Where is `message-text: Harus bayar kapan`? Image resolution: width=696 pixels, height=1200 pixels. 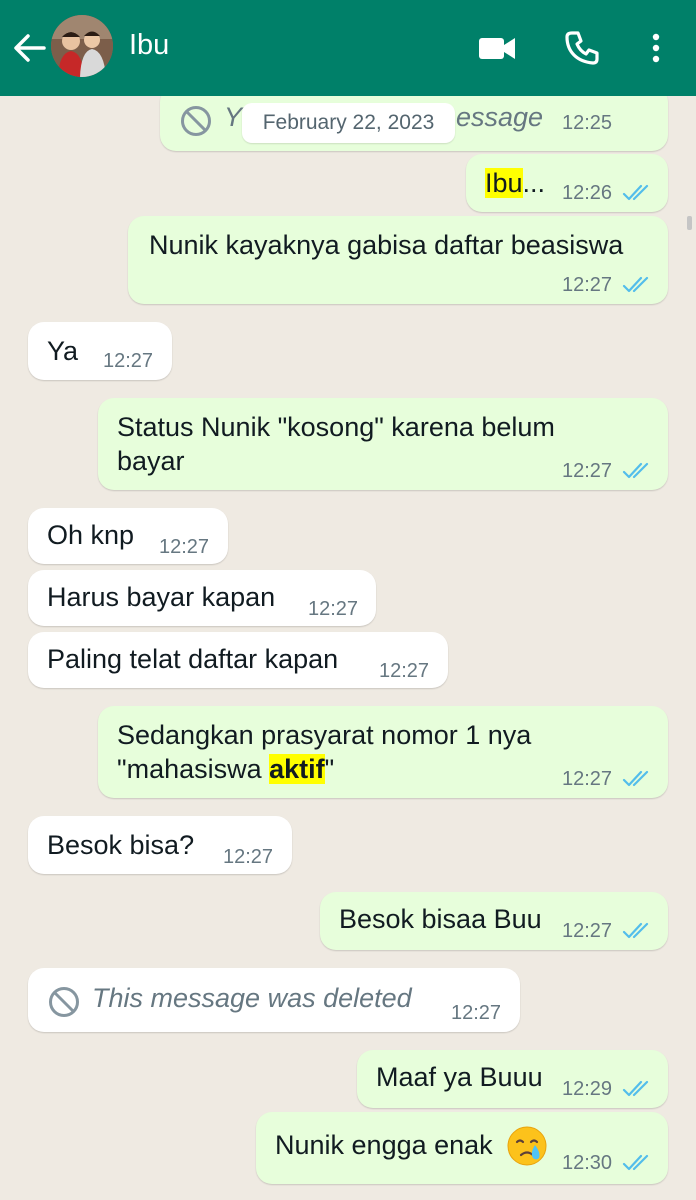 message-text: Harus bayar kapan is located at coordinates (161, 597).